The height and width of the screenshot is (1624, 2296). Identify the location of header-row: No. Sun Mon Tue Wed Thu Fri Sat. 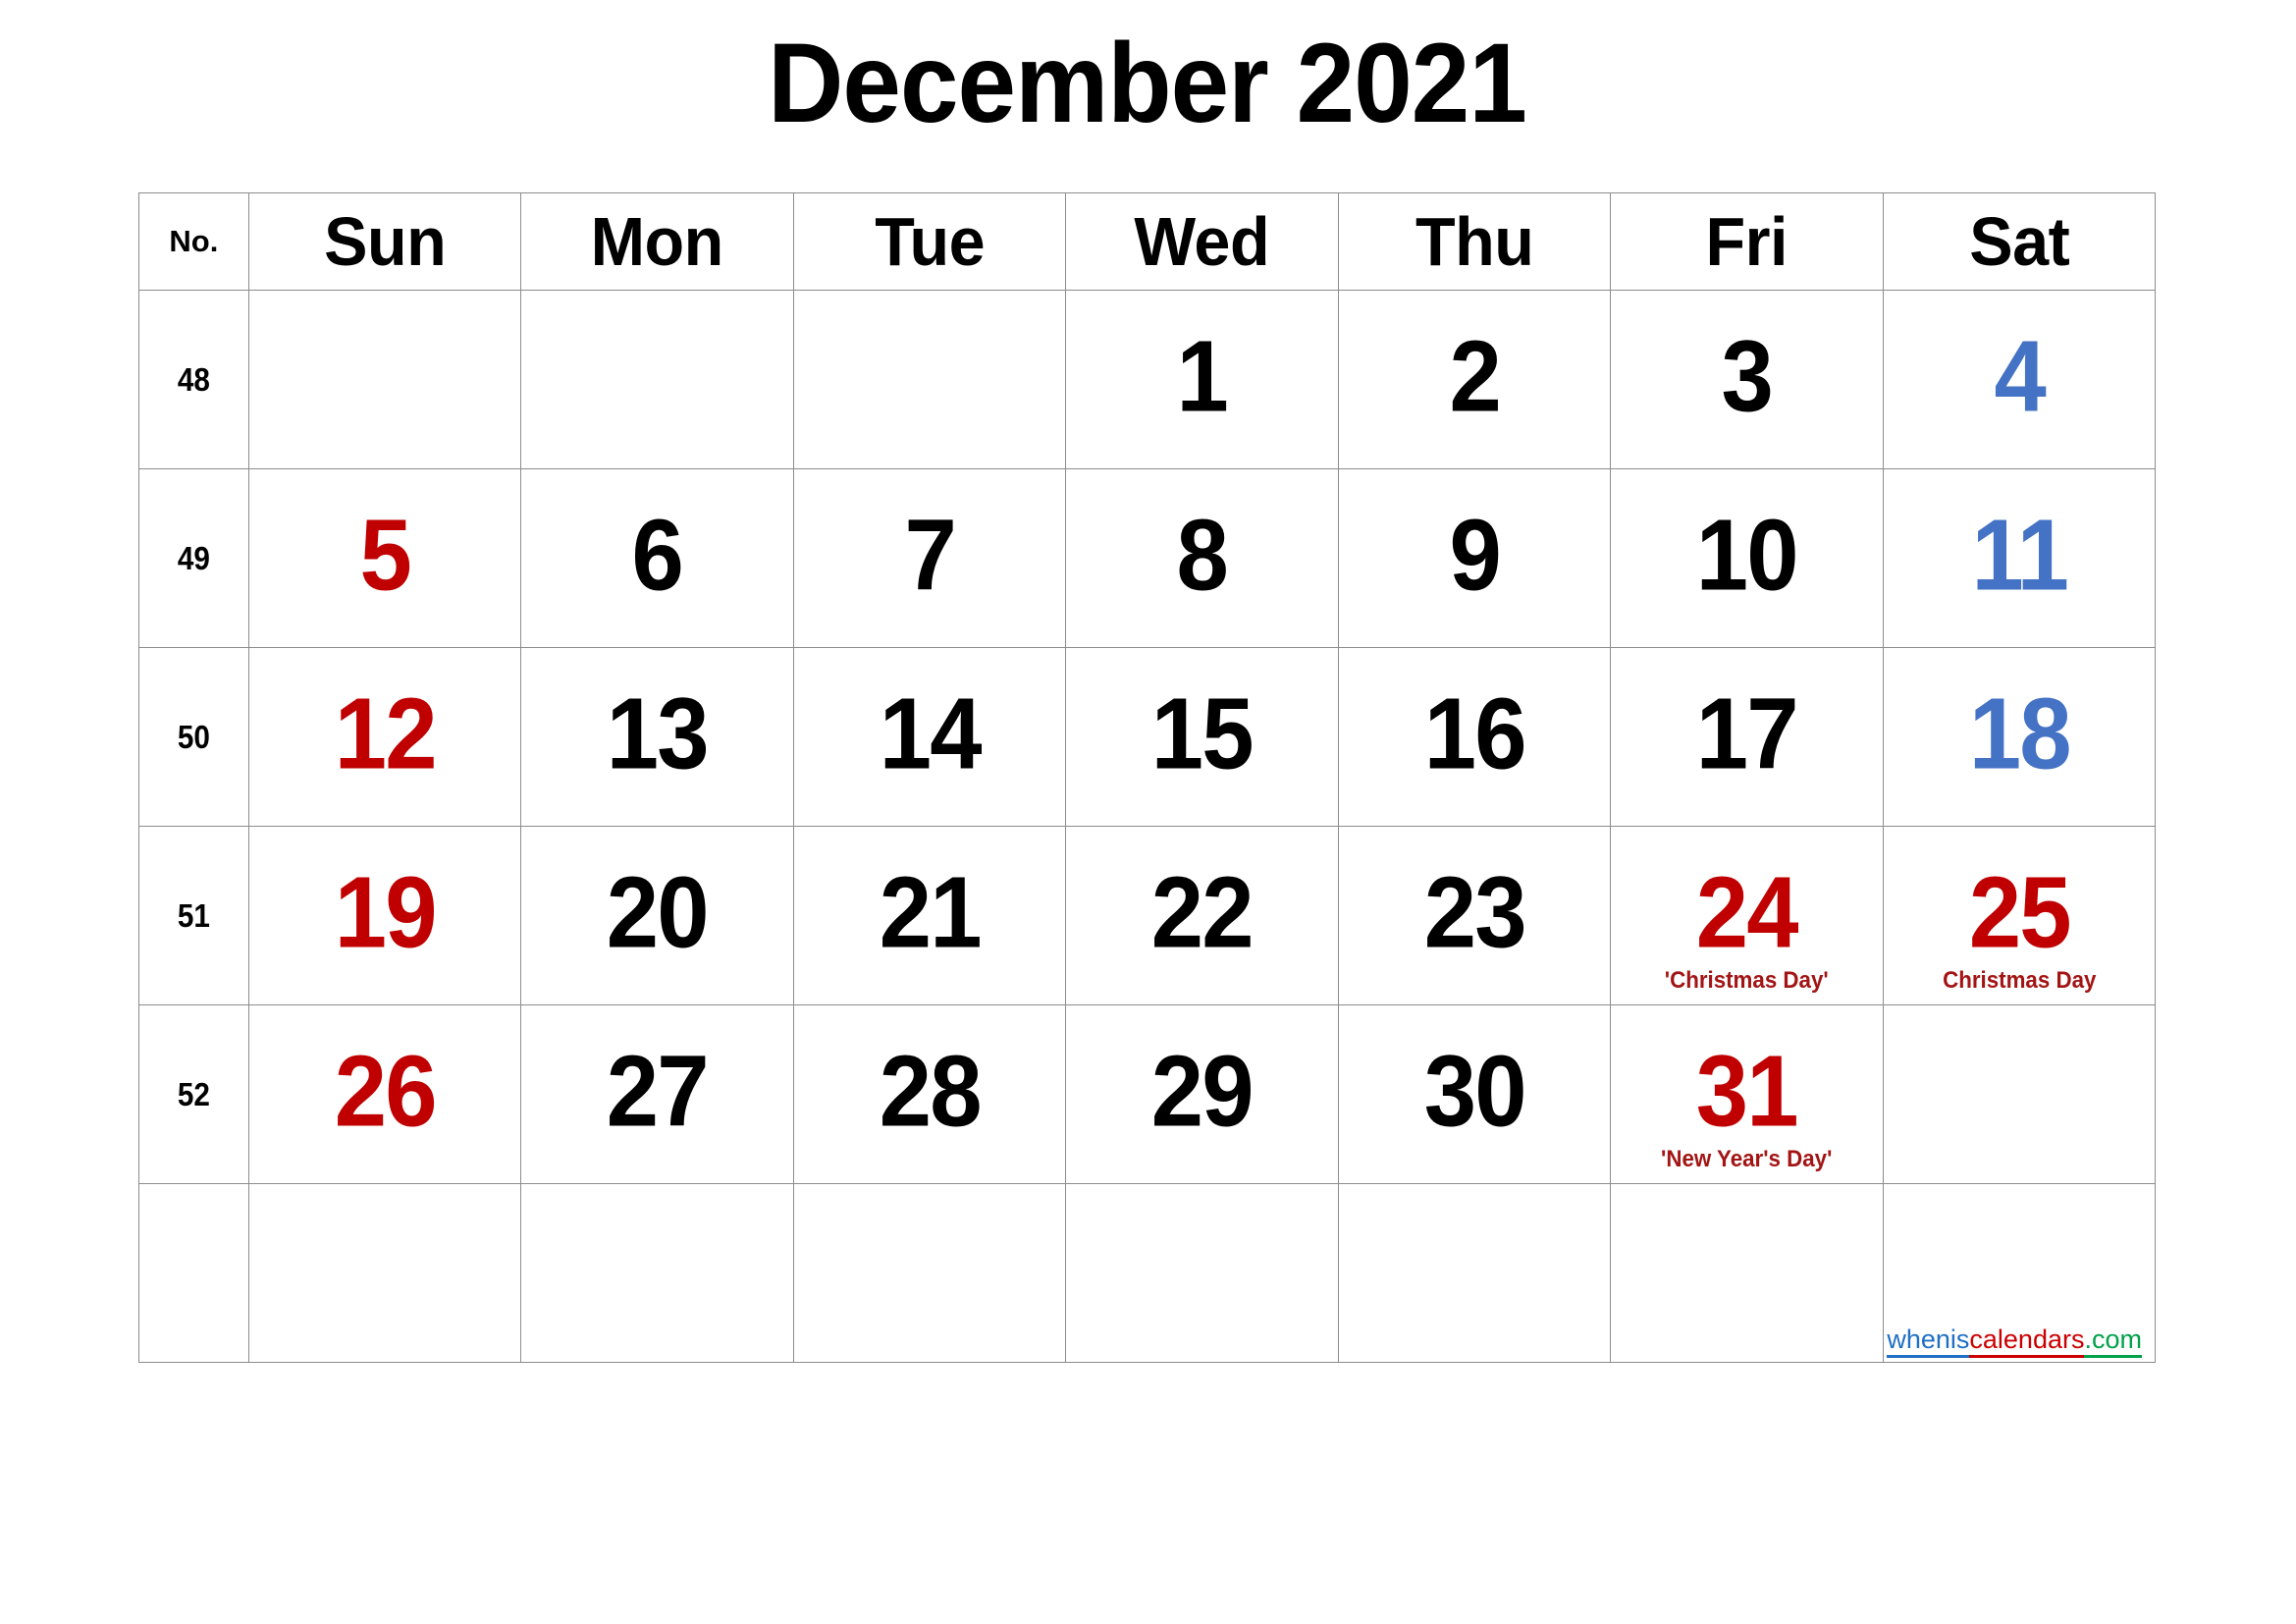
(1147, 241).